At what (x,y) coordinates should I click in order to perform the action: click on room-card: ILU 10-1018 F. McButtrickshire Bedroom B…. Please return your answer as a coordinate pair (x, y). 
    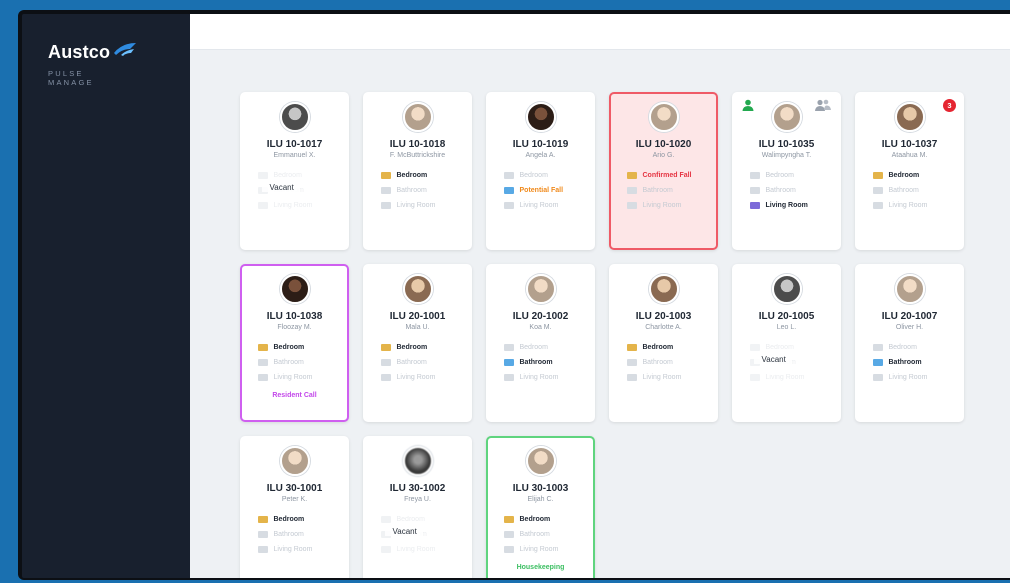
    Looking at the image, I should click on (417, 171).